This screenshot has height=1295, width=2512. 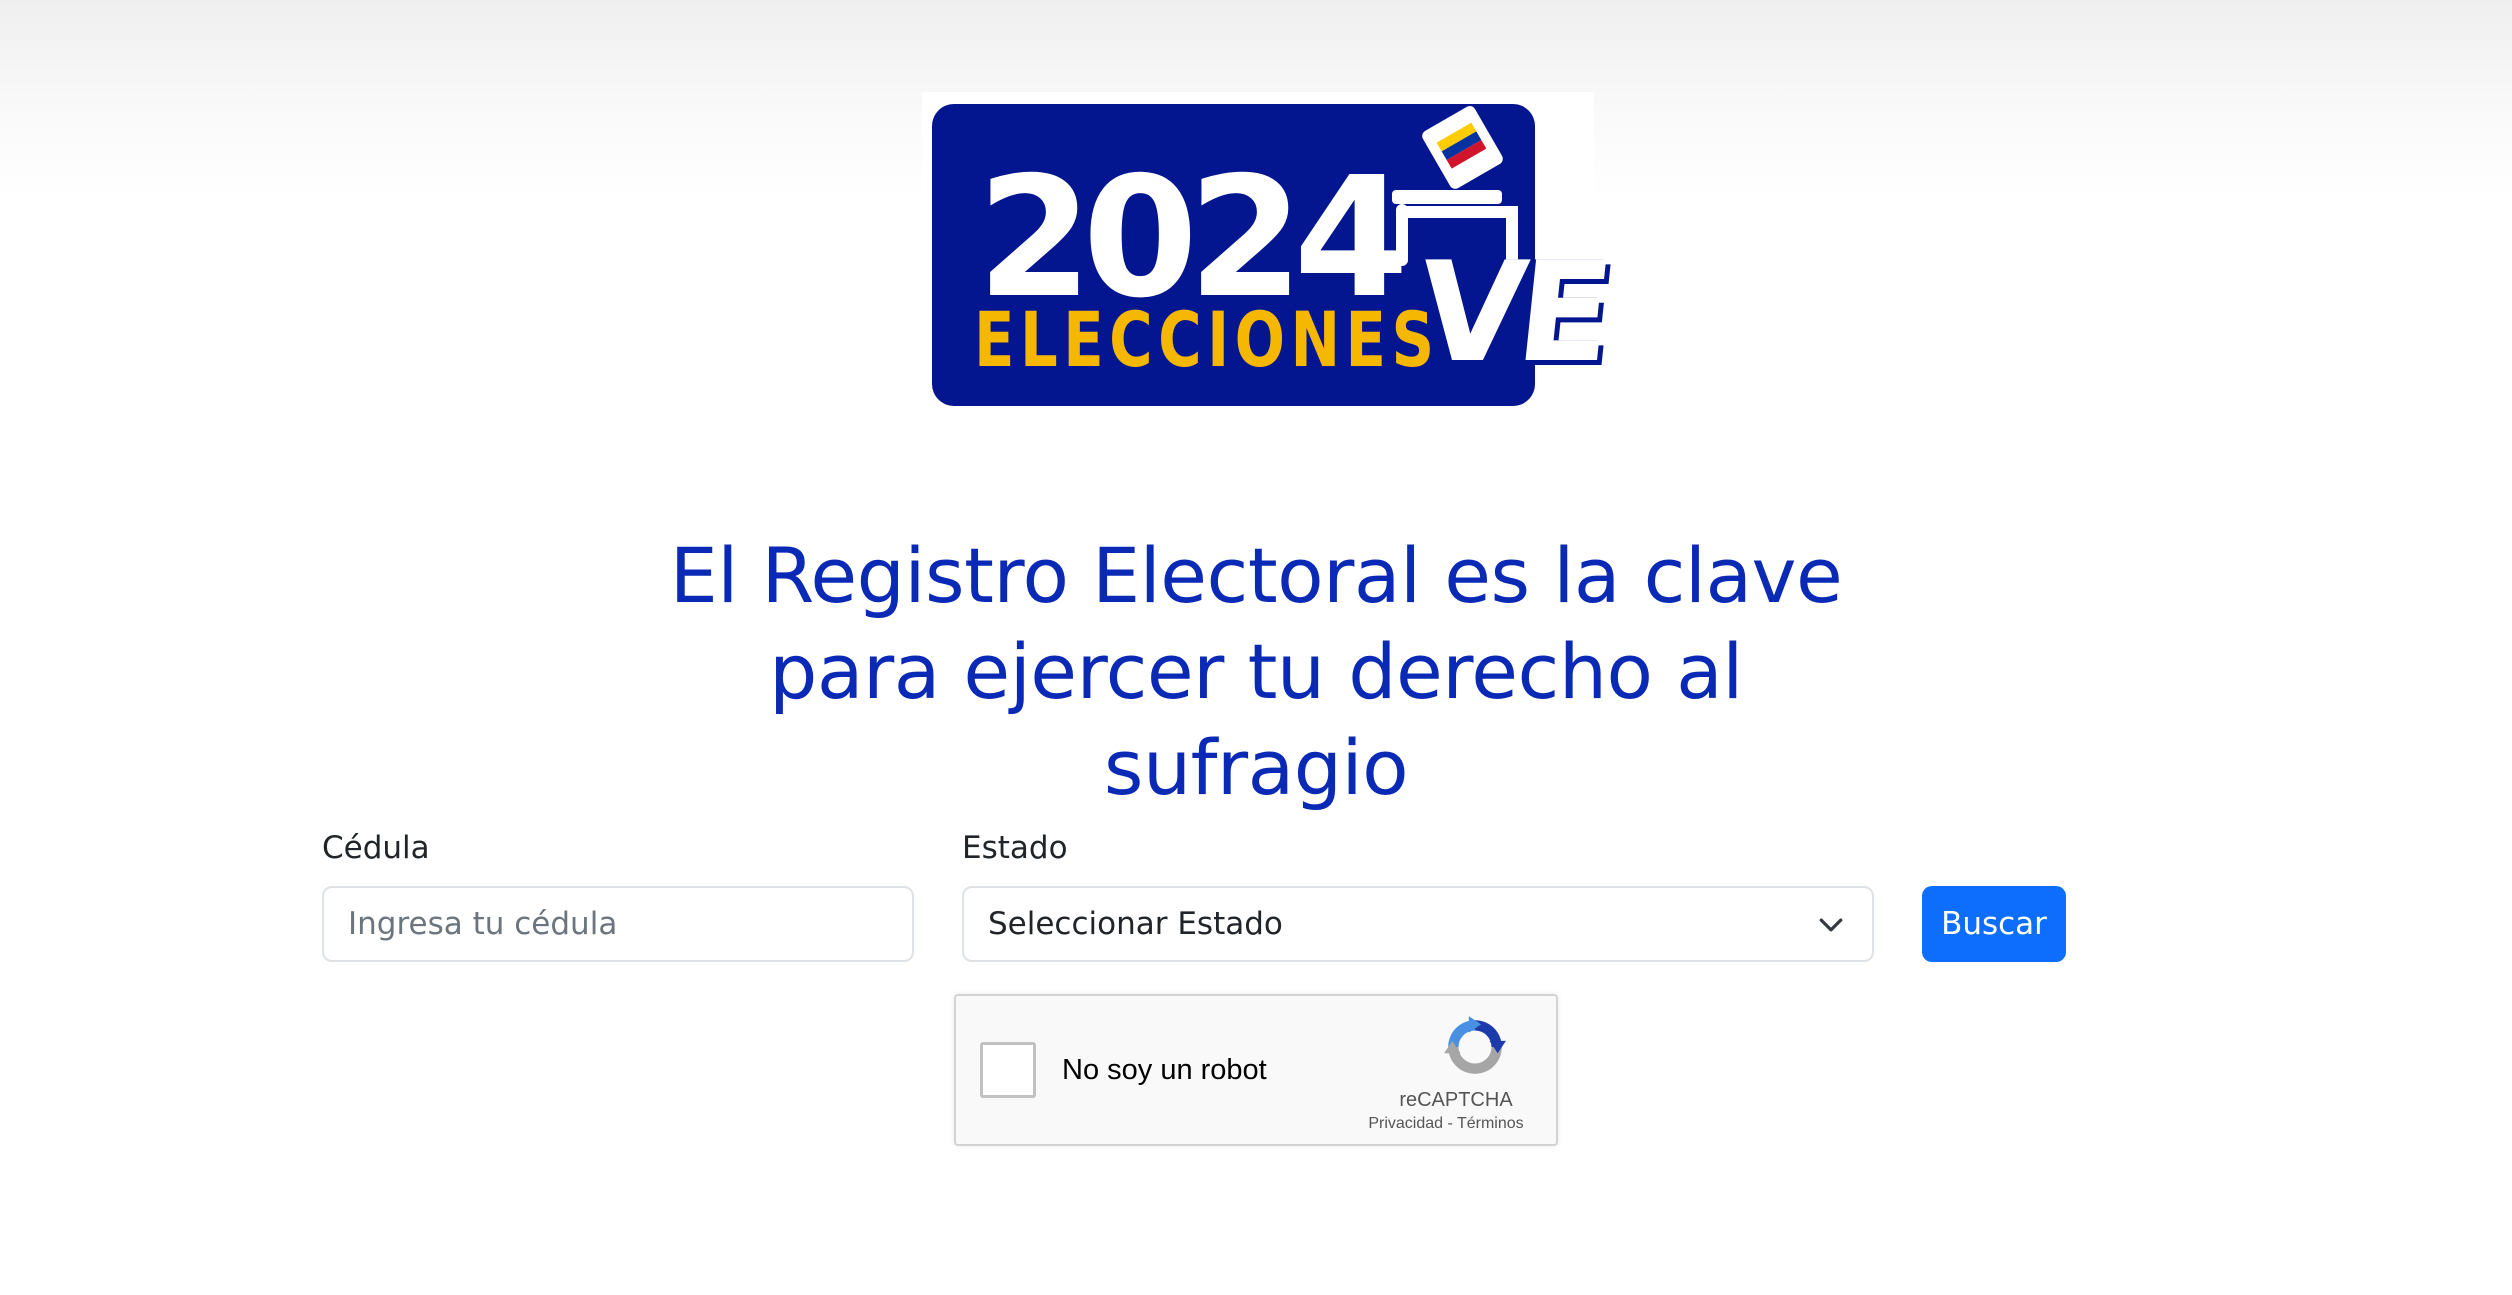 What do you see at coordinates (1994, 924) in the screenshot?
I see `search-button: Buscar` at bounding box center [1994, 924].